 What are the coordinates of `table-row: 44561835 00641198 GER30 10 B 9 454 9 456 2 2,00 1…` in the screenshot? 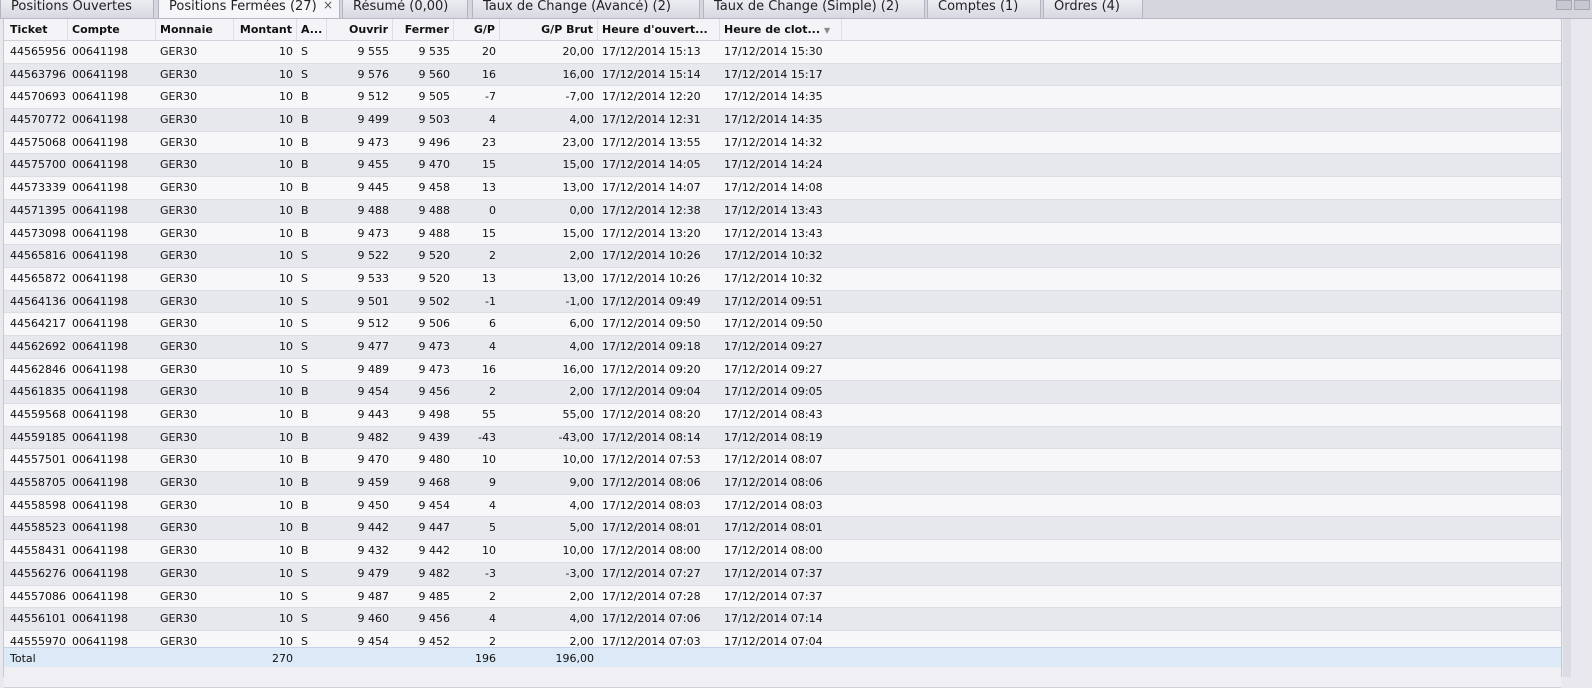 It's located at (782, 392).